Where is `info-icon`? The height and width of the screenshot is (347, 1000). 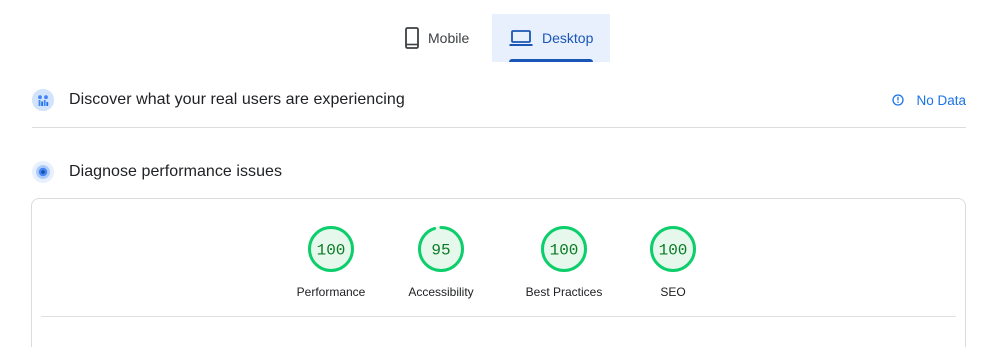 info-icon is located at coordinates (898, 100).